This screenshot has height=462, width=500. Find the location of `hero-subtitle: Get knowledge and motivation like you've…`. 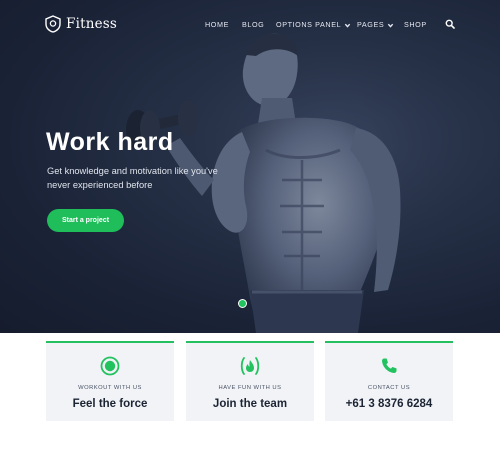

hero-subtitle: Get knowledge and motivation like you've… is located at coordinates (132, 178).